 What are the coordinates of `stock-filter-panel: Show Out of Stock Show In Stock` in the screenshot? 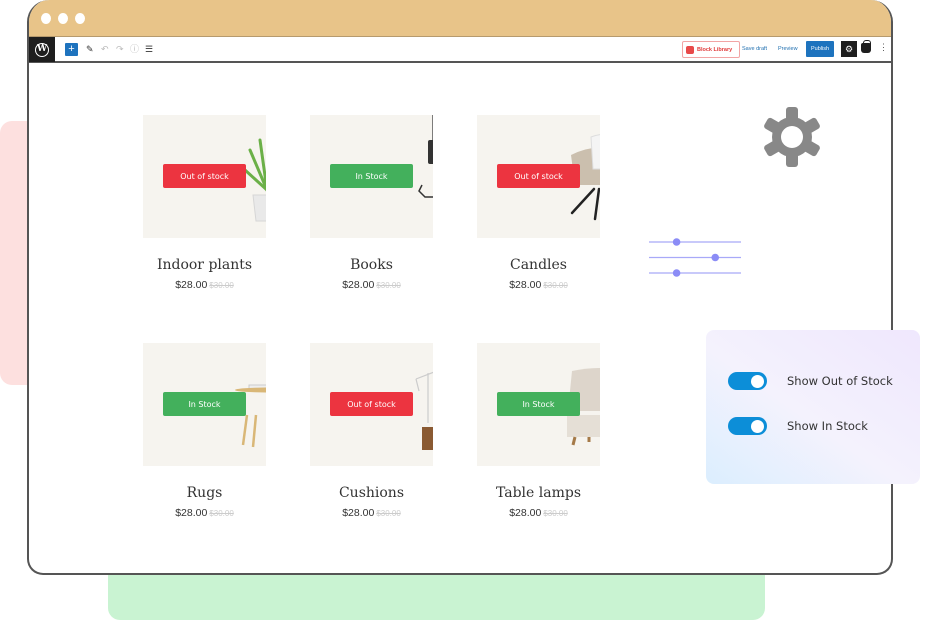 It's located at (813, 407).